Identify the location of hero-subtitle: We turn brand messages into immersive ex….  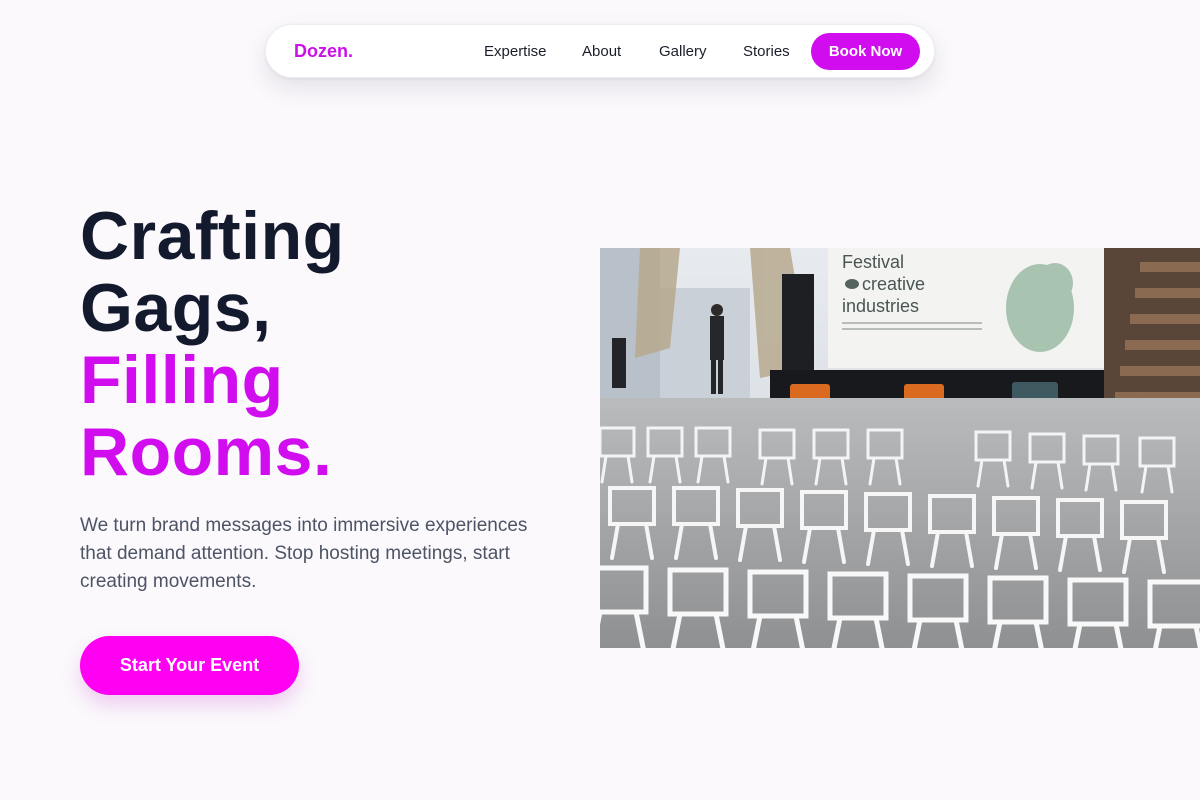
(304, 553).